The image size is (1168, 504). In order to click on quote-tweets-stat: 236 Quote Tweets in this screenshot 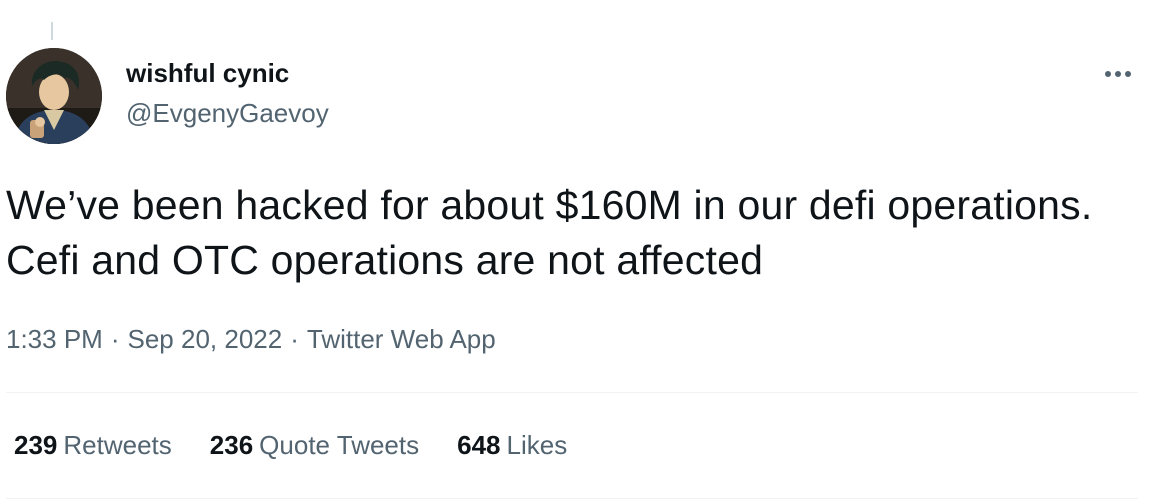, I will do `click(314, 445)`.